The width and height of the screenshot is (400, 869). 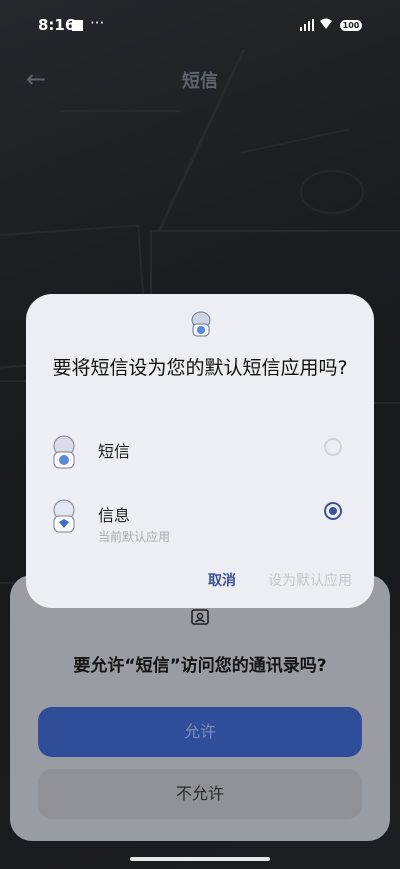 I want to click on permission-question: 要允许“短信”访问您的通讯录吗?, so click(x=200, y=666).